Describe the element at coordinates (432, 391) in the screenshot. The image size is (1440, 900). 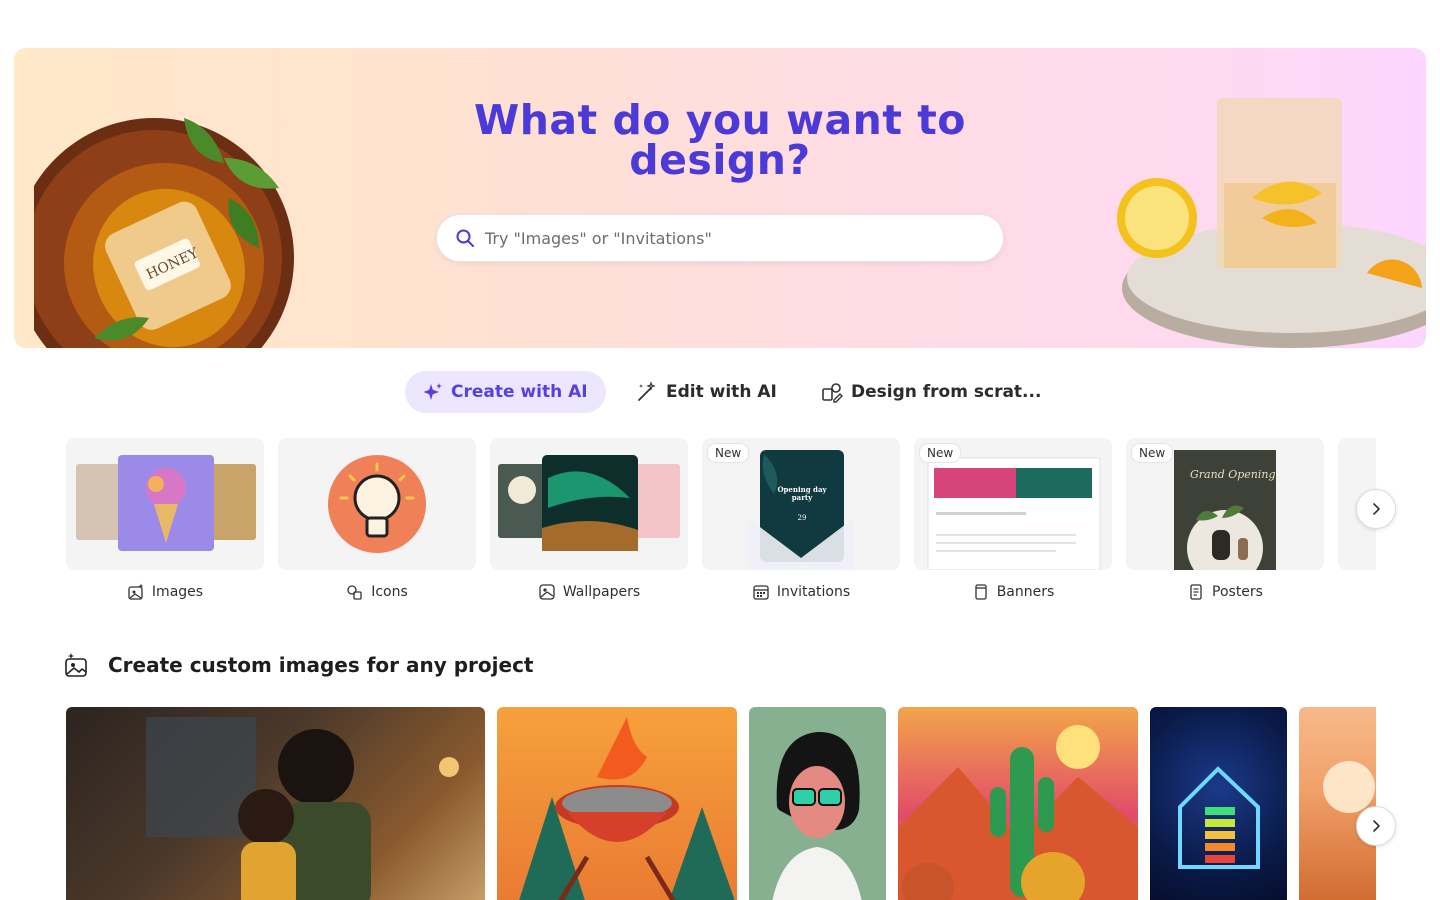
I see `sparkle-icon` at that location.